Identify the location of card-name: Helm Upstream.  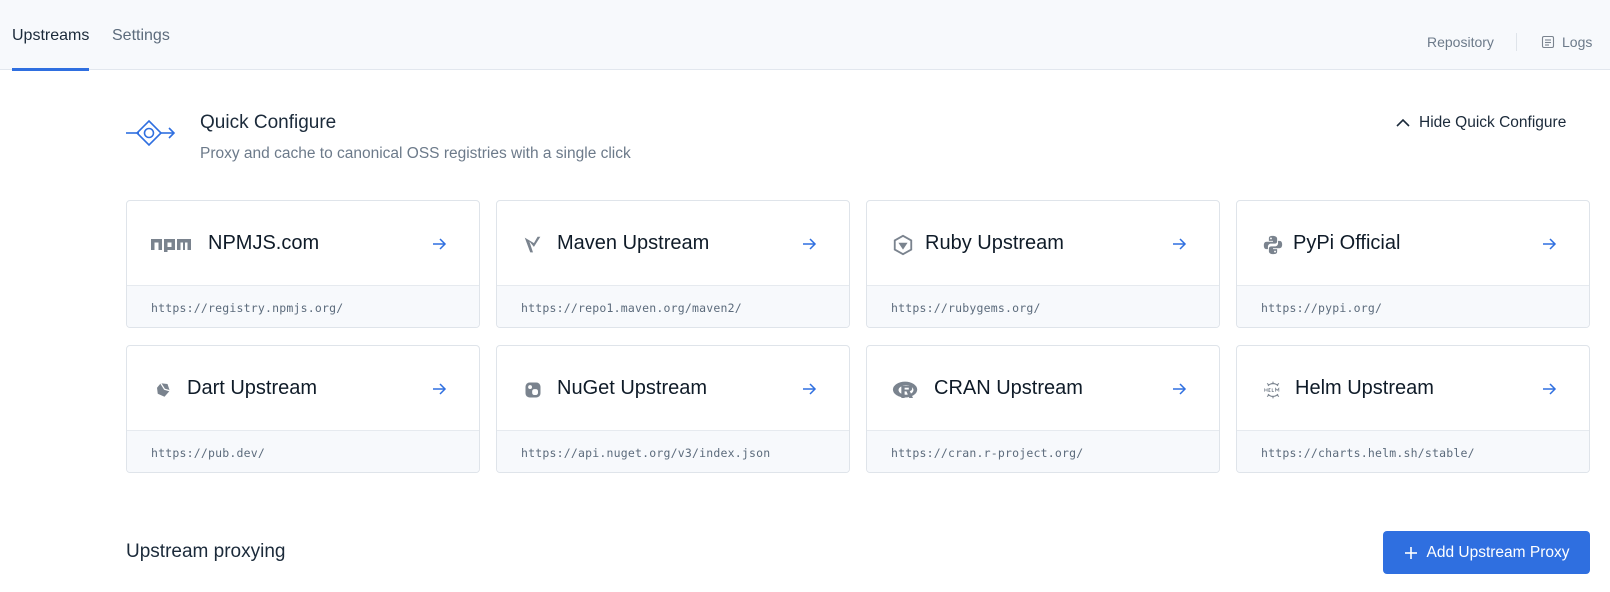
(1364, 388).